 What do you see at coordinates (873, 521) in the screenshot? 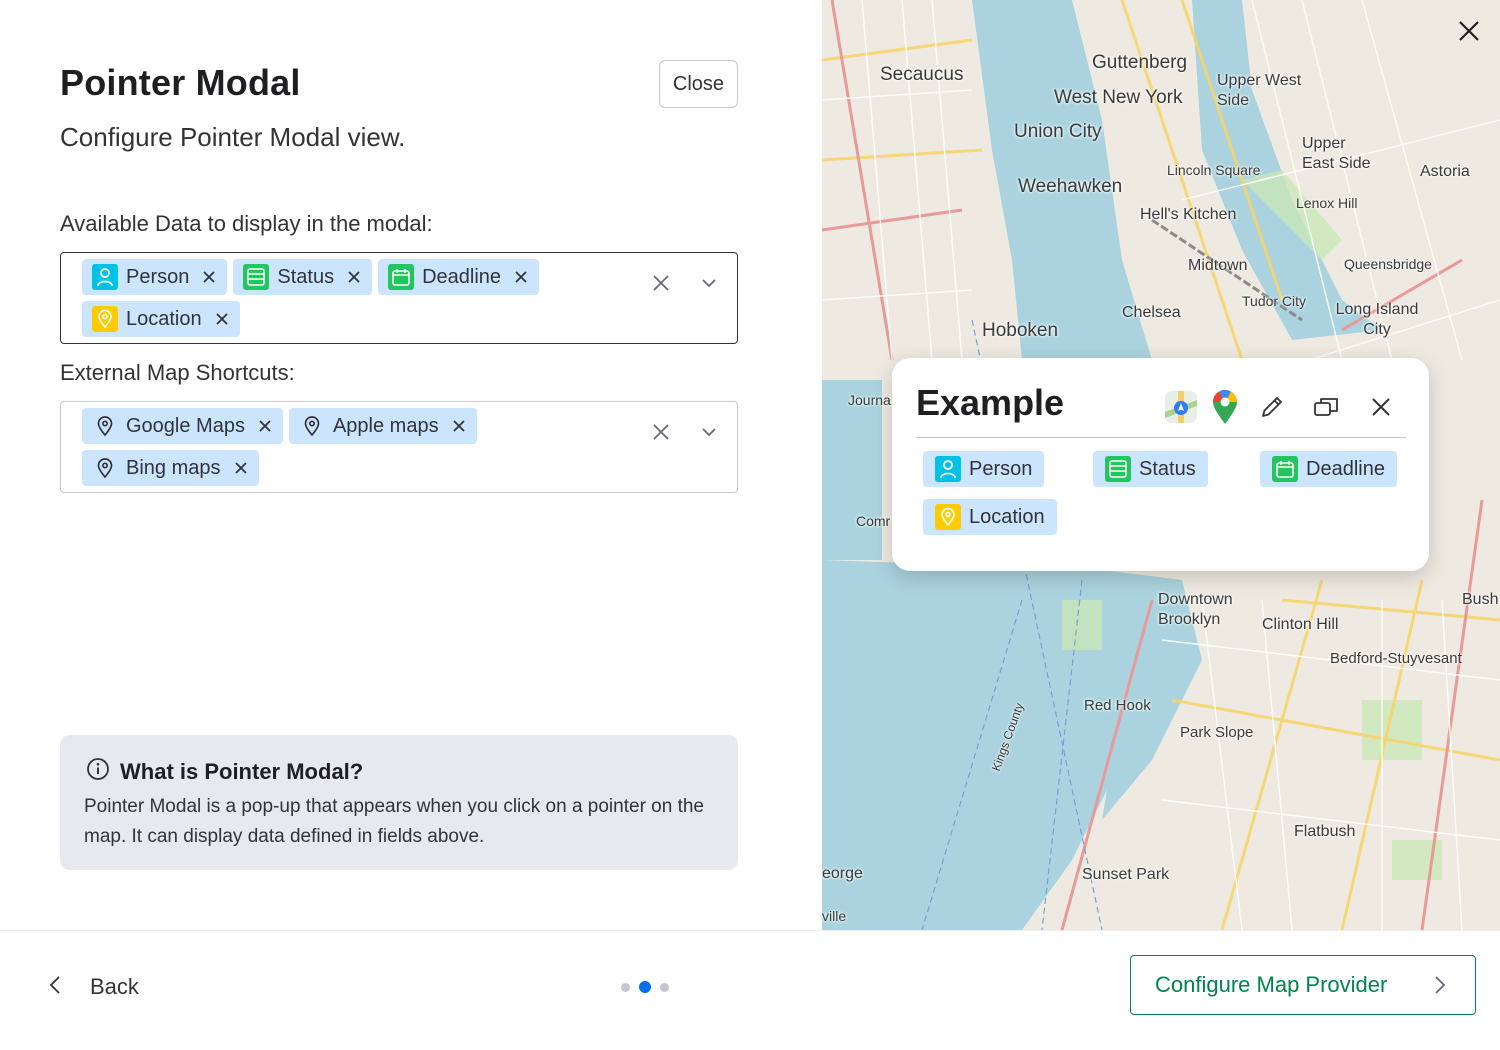
I see `map-label: Comr` at bounding box center [873, 521].